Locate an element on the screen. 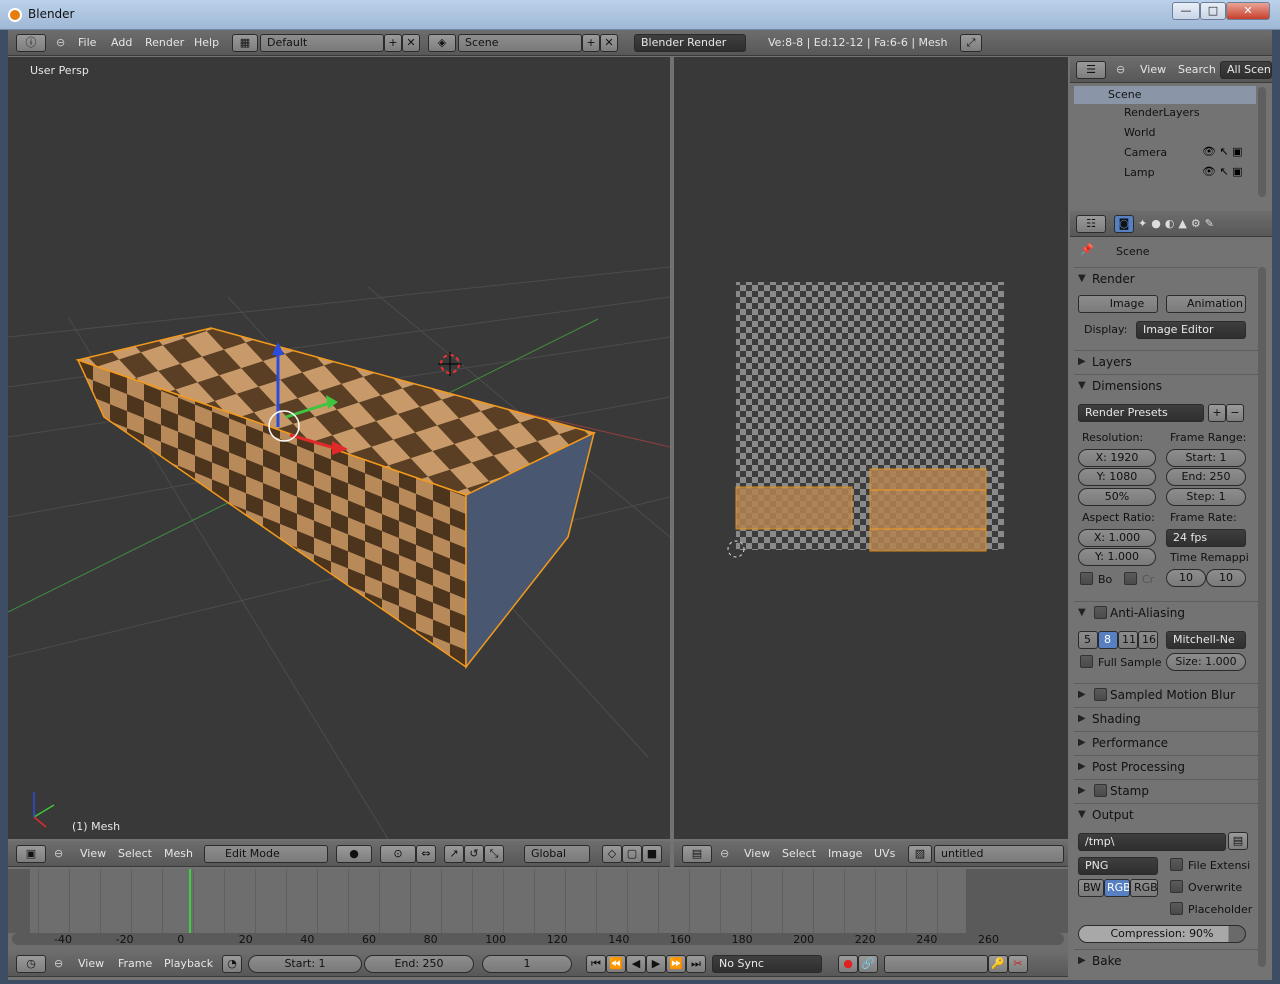 The width and height of the screenshot is (1280, 984). aa-sample-11: 11 is located at coordinates (1128, 640).